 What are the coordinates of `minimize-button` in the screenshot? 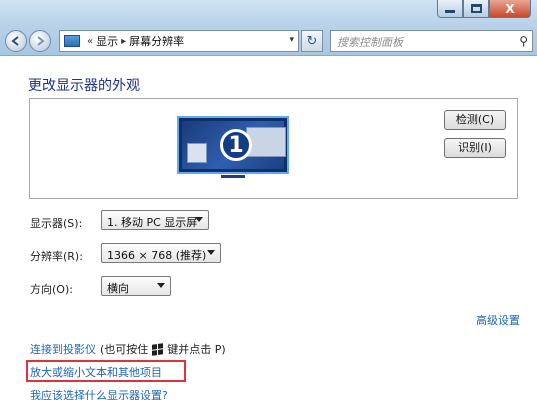 It's located at (450, 9).